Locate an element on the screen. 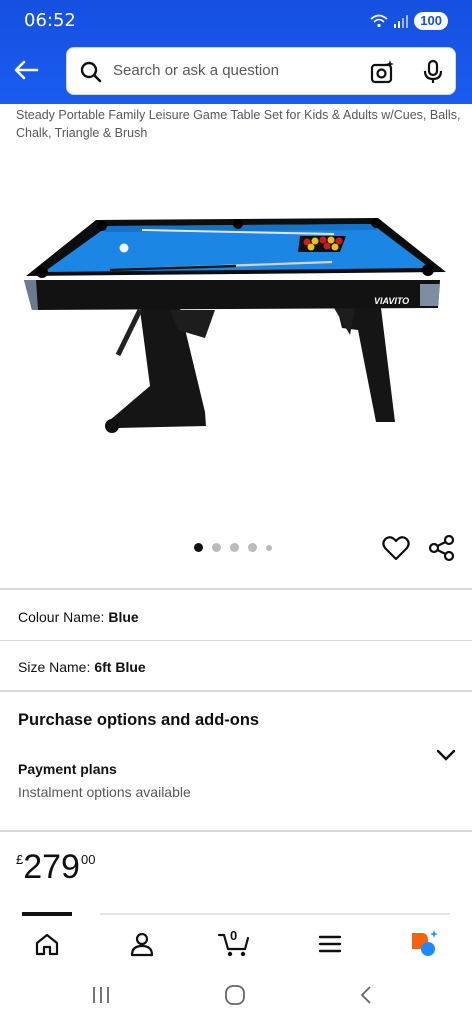 This screenshot has height=1024, width=472. image-carousel-dots is located at coordinates (233, 547).